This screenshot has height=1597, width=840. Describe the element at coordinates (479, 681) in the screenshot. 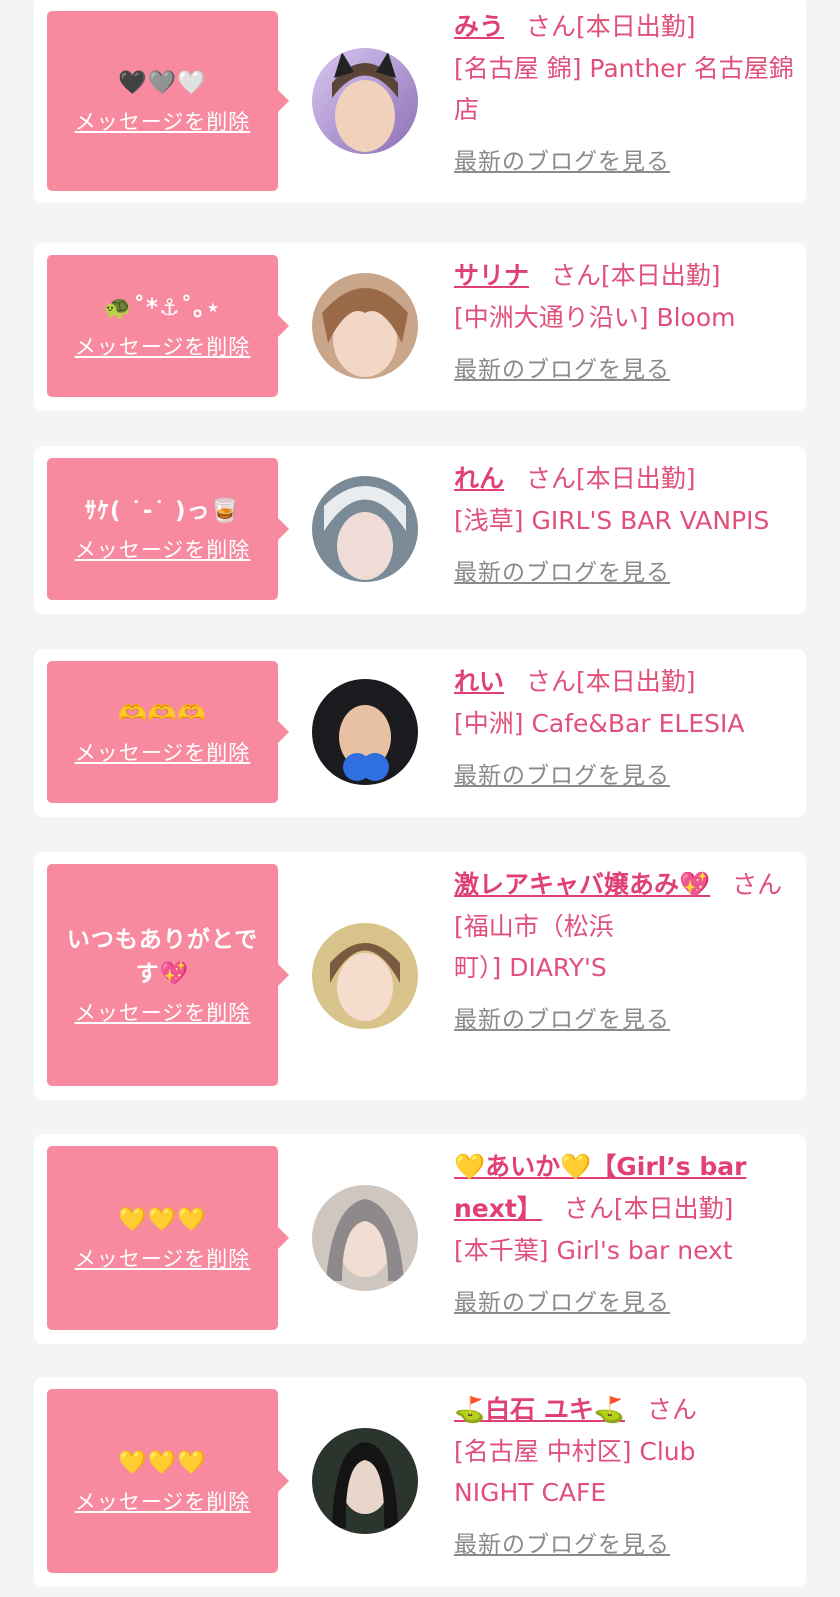

I see `cast-name-link: れい` at that location.